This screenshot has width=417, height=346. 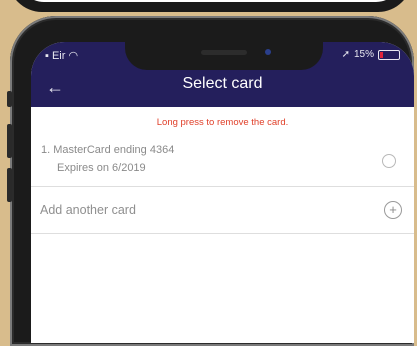 What do you see at coordinates (381, 54) in the screenshot?
I see `battery-fill` at bounding box center [381, 54].